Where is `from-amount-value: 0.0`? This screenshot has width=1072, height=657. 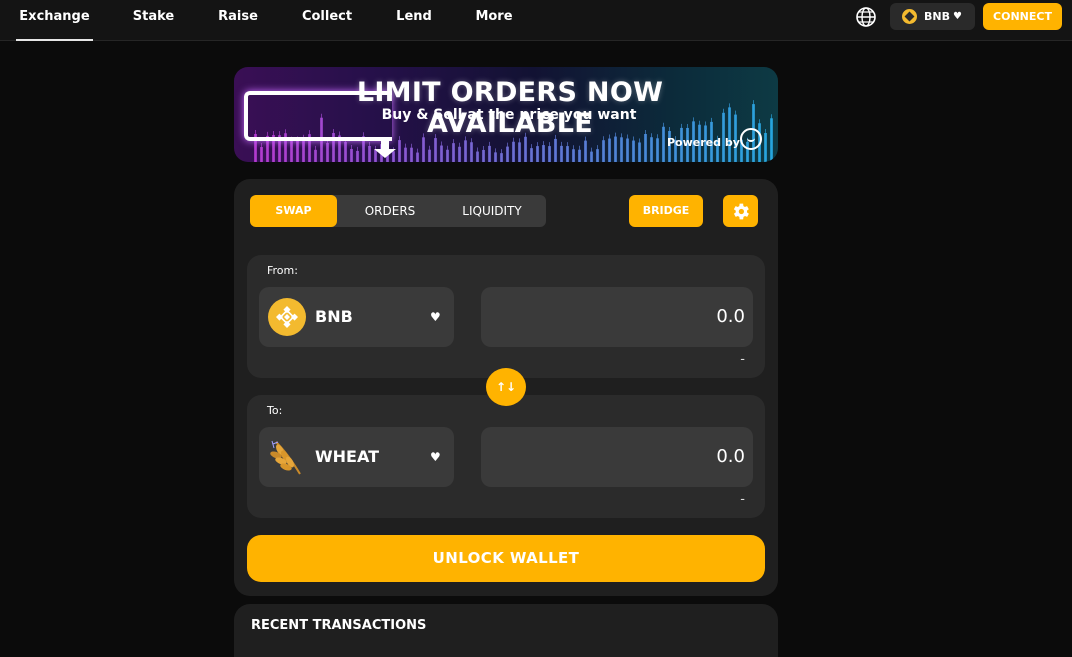
from-amount-value: 0.0 is located at coordinates (730, 316).